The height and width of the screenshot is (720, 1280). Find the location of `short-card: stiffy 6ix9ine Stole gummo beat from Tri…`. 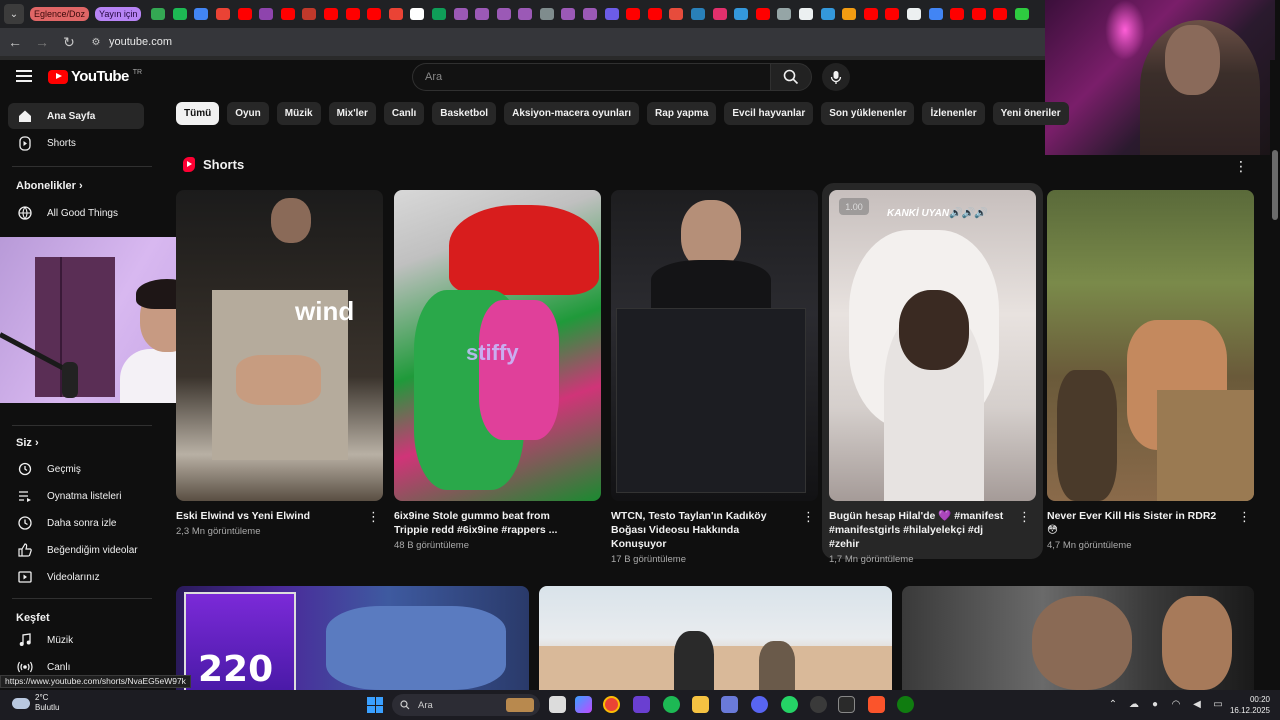

short-card: stiffy 6ix9ine Stole gummo beat from Tri… is located at coordinates (497, 370).